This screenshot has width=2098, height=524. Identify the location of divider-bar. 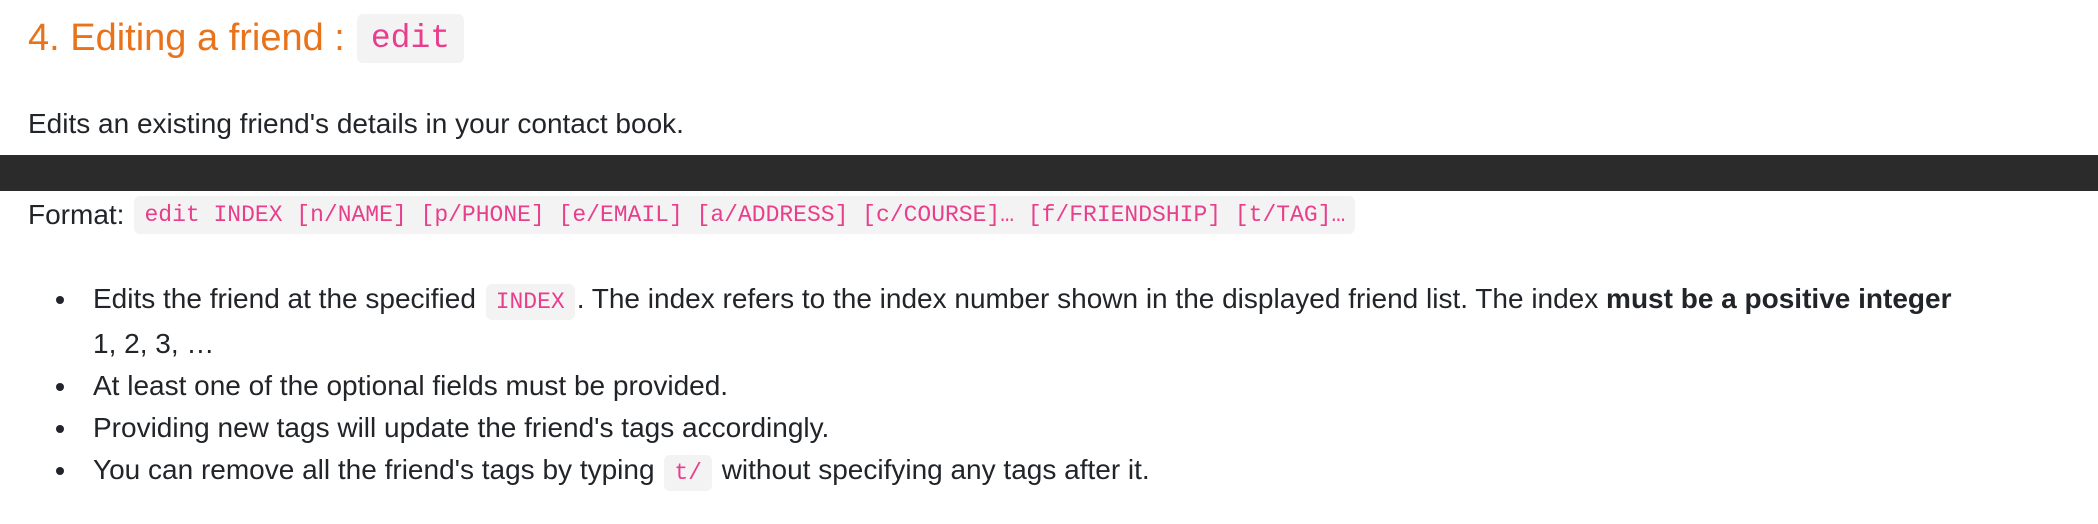
(1049, 173).